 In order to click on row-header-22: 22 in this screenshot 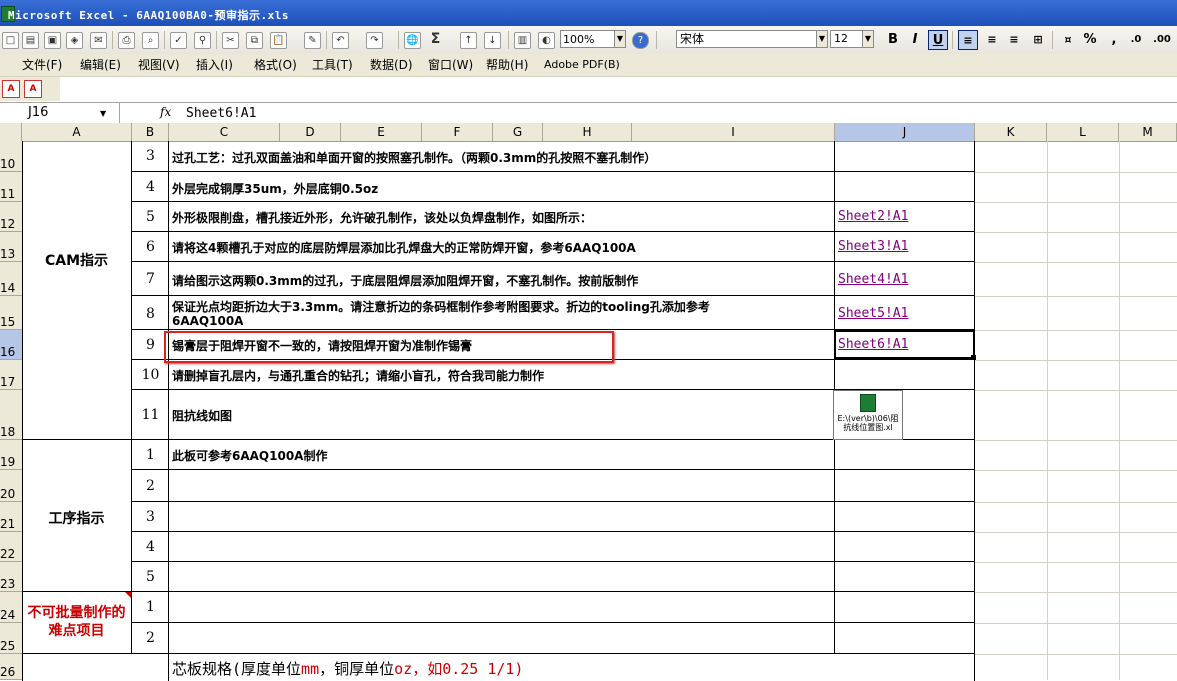, I will do `click(11, 547)`.